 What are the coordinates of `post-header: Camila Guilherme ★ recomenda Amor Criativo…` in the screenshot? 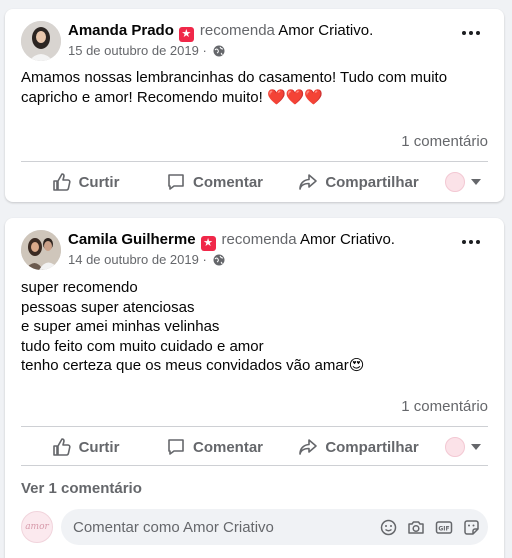 It's located at (261, 241).